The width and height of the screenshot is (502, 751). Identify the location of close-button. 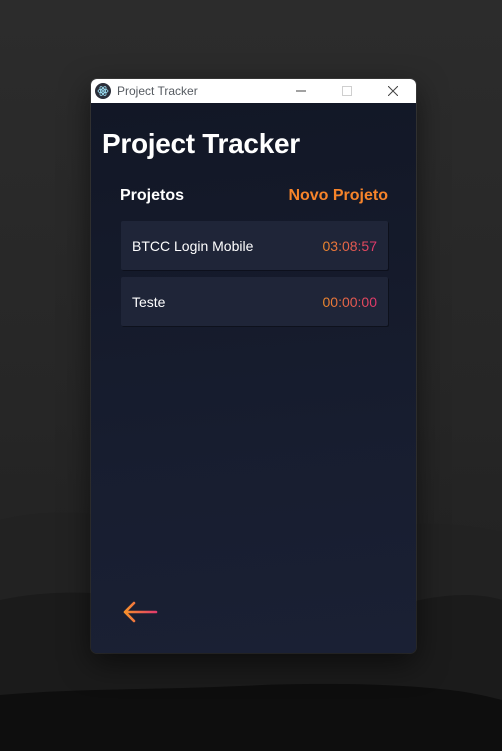
(393, 91).